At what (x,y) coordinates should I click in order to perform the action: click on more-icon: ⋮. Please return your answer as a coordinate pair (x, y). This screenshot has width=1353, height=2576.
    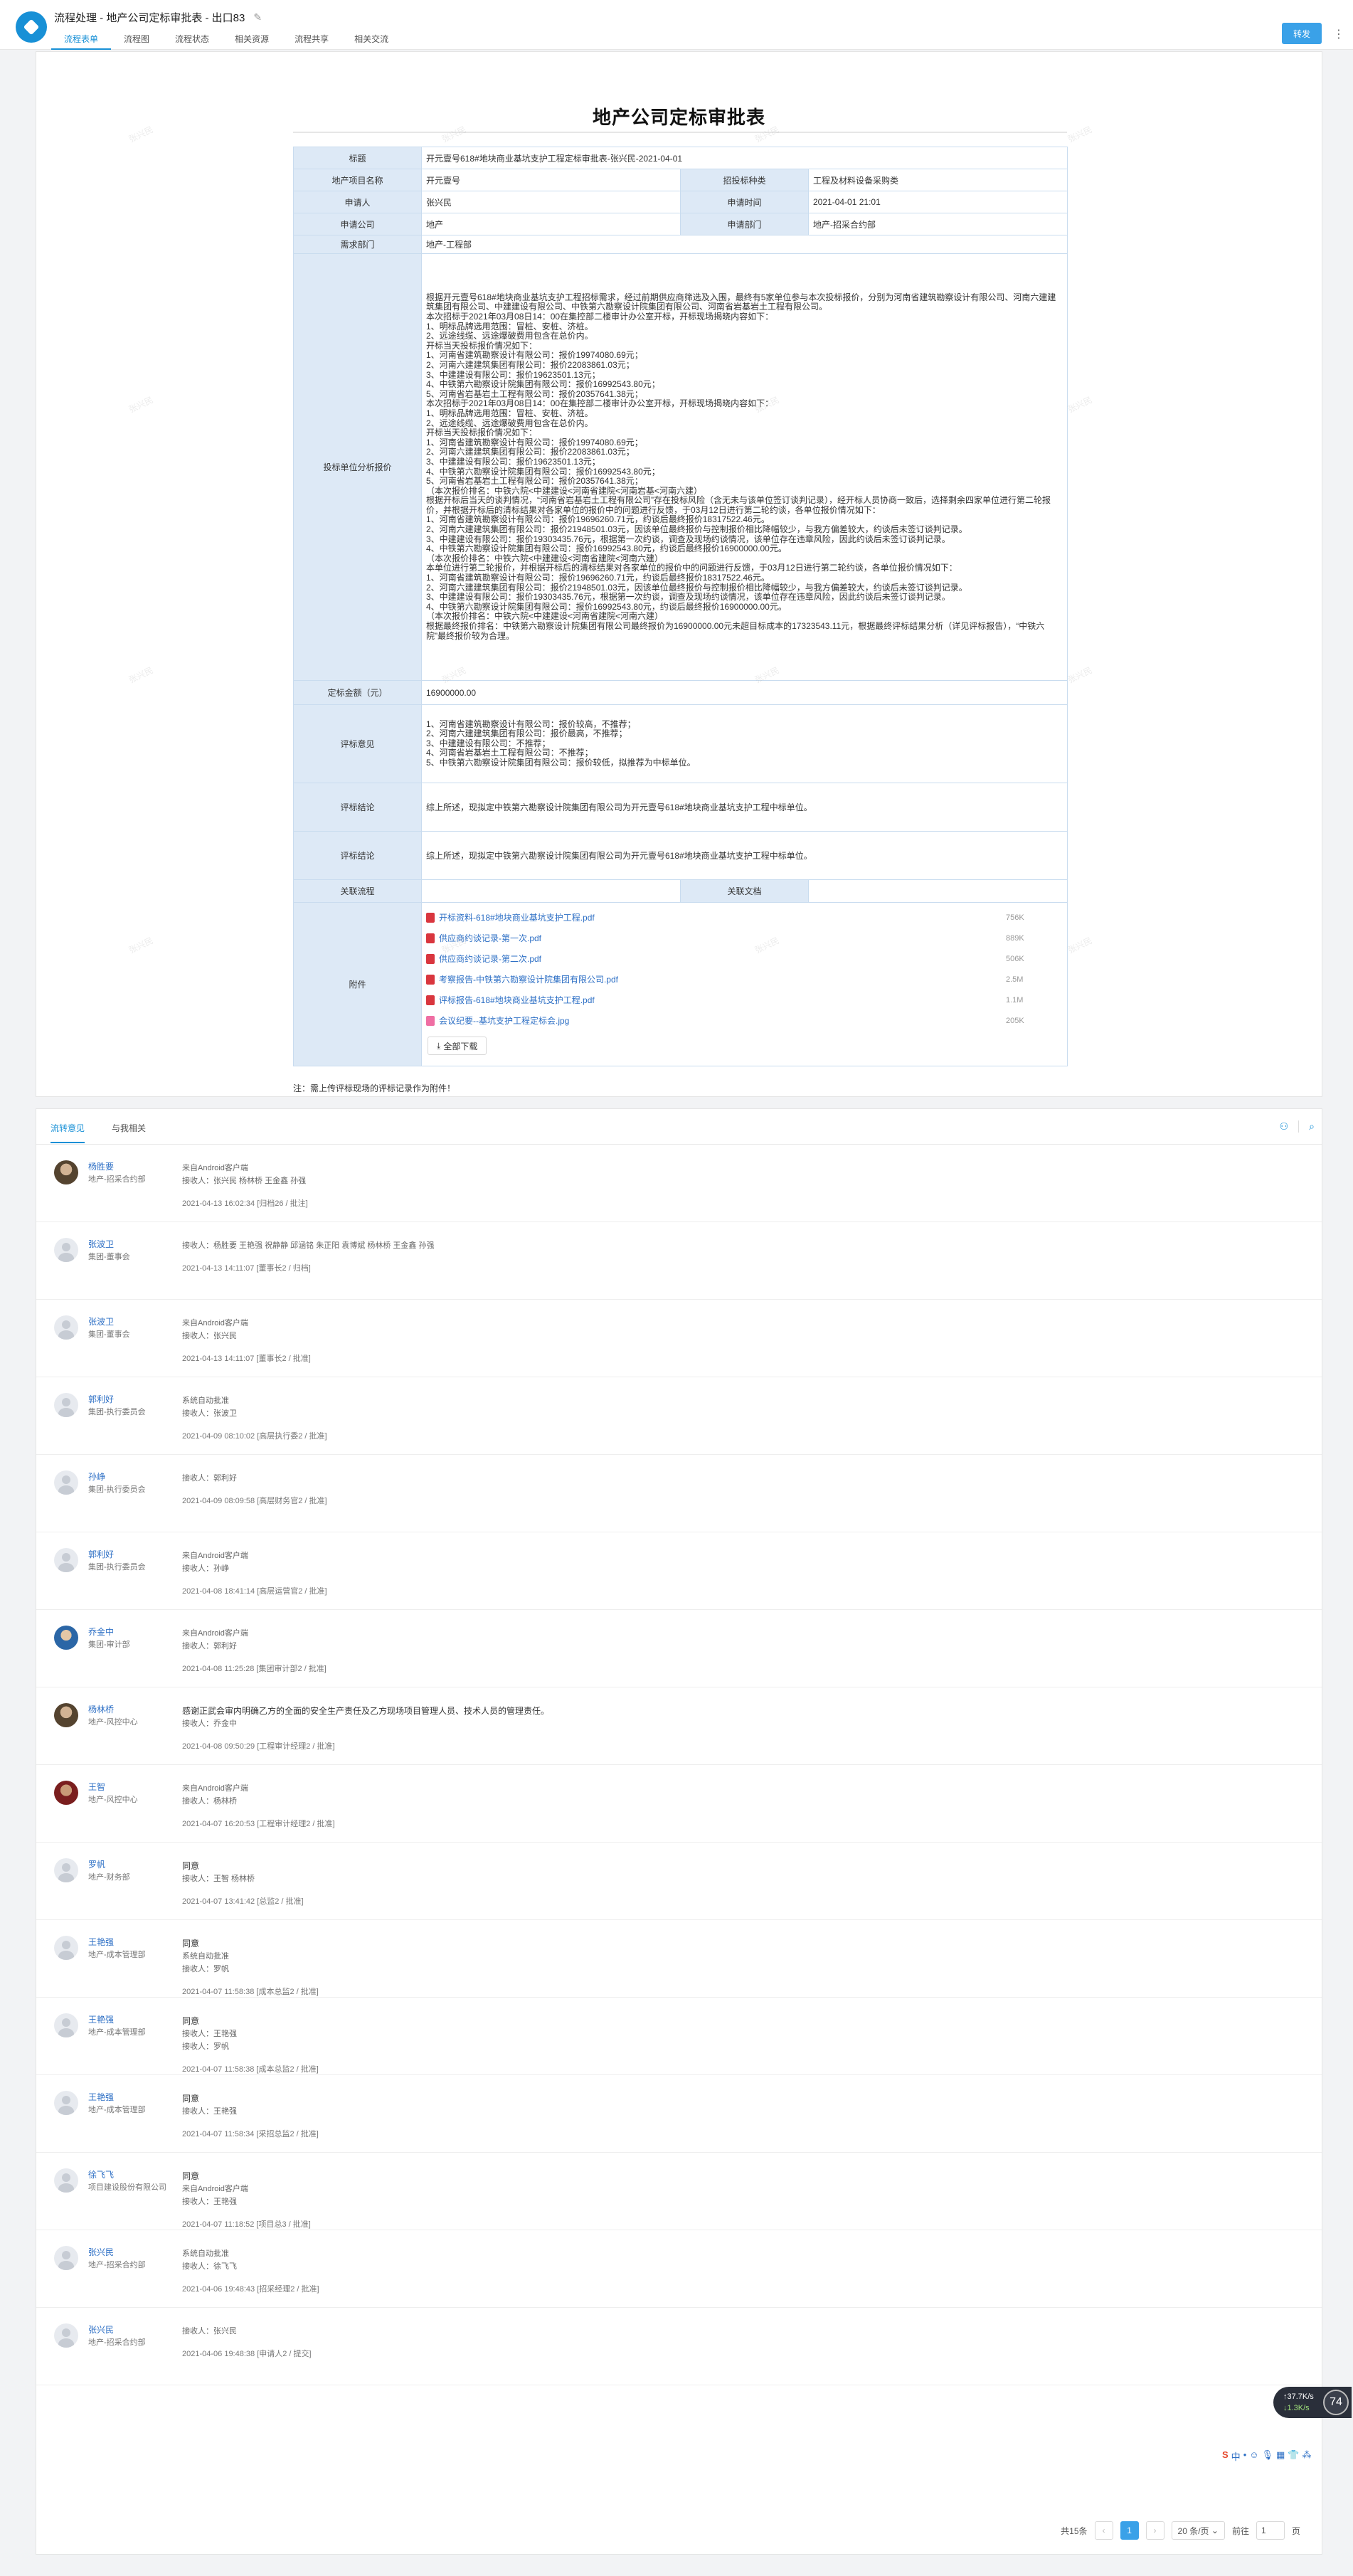
    Looking at the image, I should click on (1338, 34).